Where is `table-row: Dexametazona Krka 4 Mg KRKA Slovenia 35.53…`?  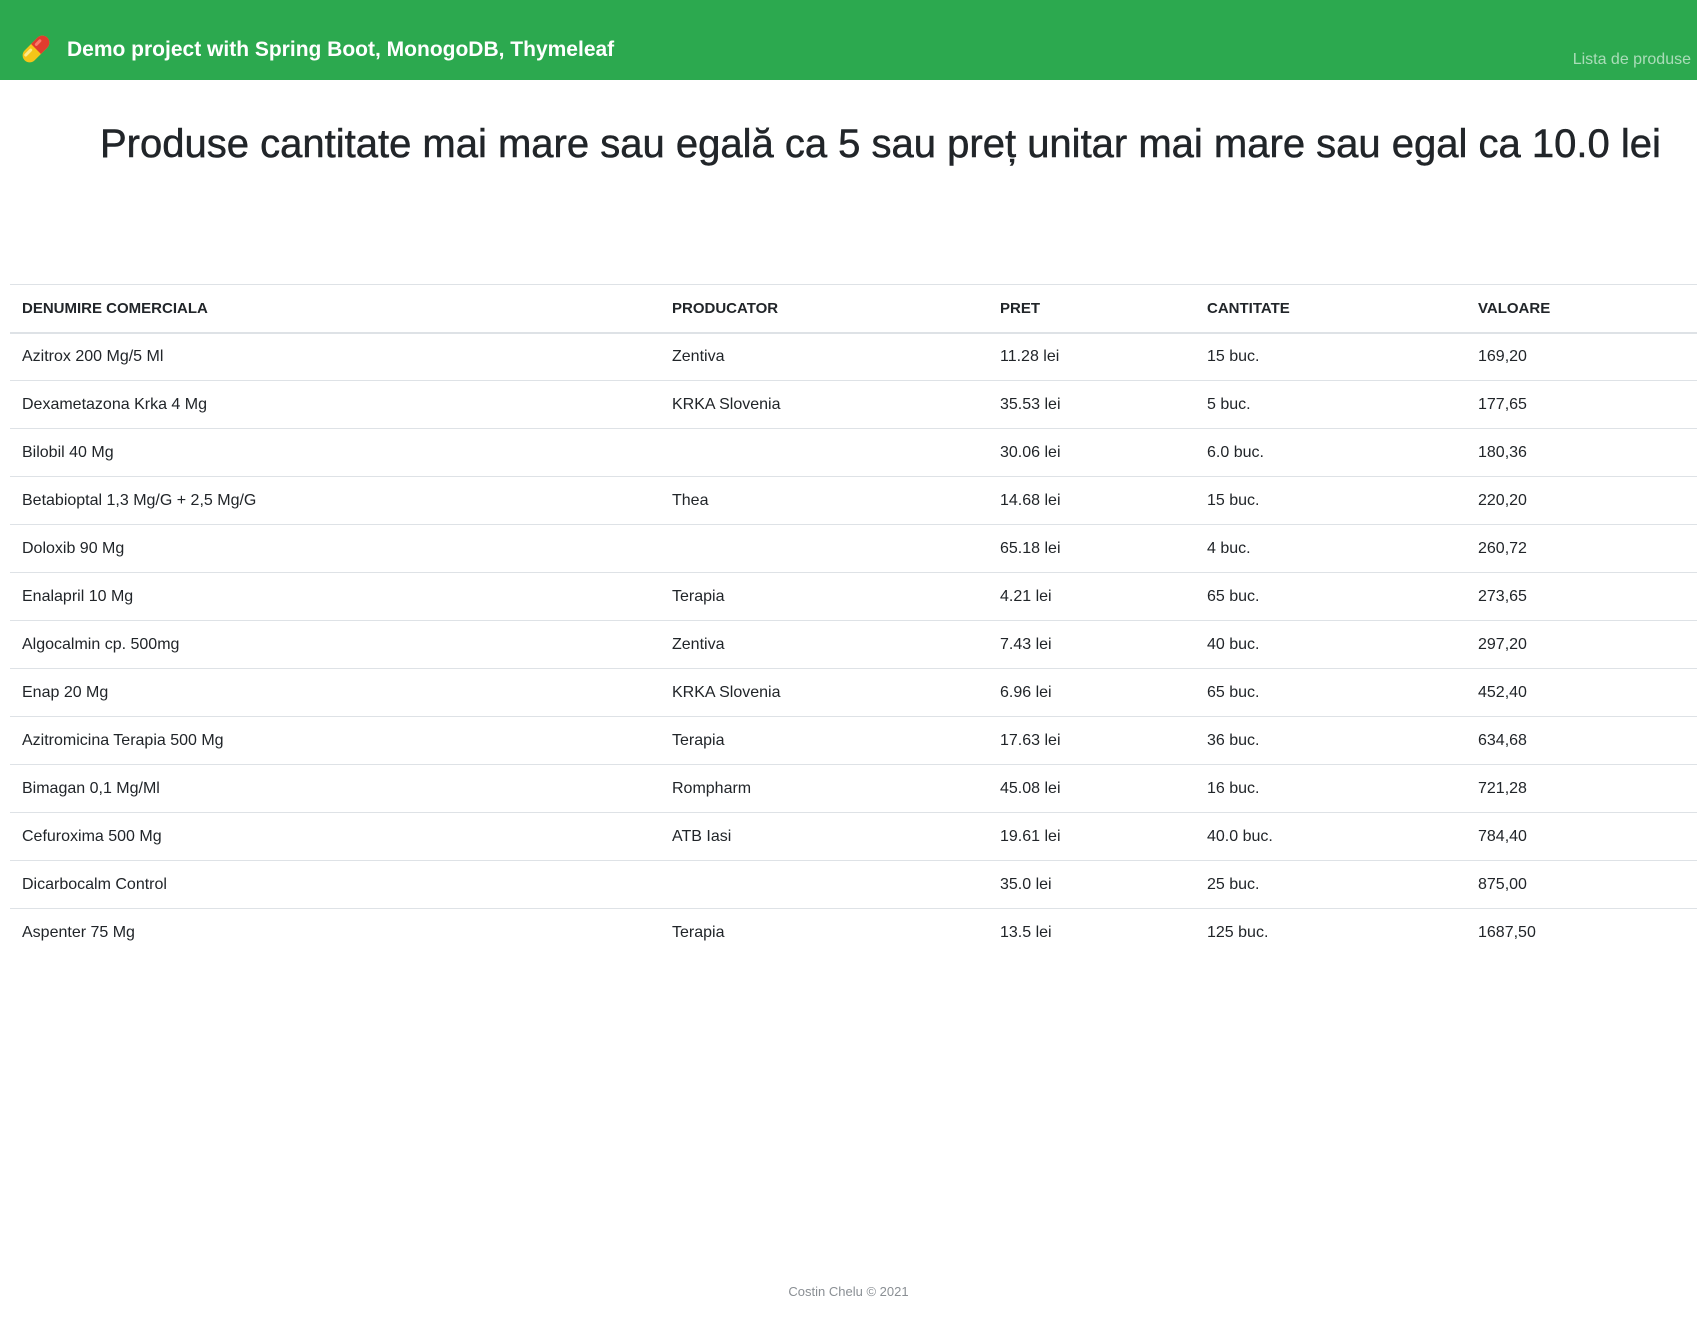 table-row: Dexametazona Krka 4 Mg KRKA Slovenia 35.53… is located at coordinates (853, 404).